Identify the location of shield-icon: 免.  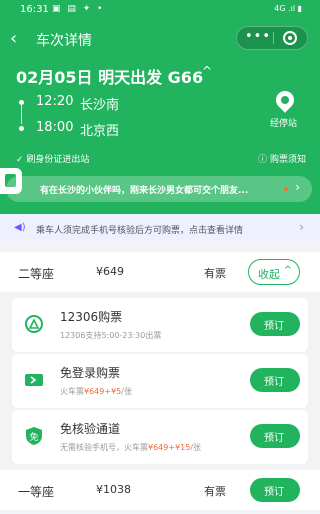
(34, 436).